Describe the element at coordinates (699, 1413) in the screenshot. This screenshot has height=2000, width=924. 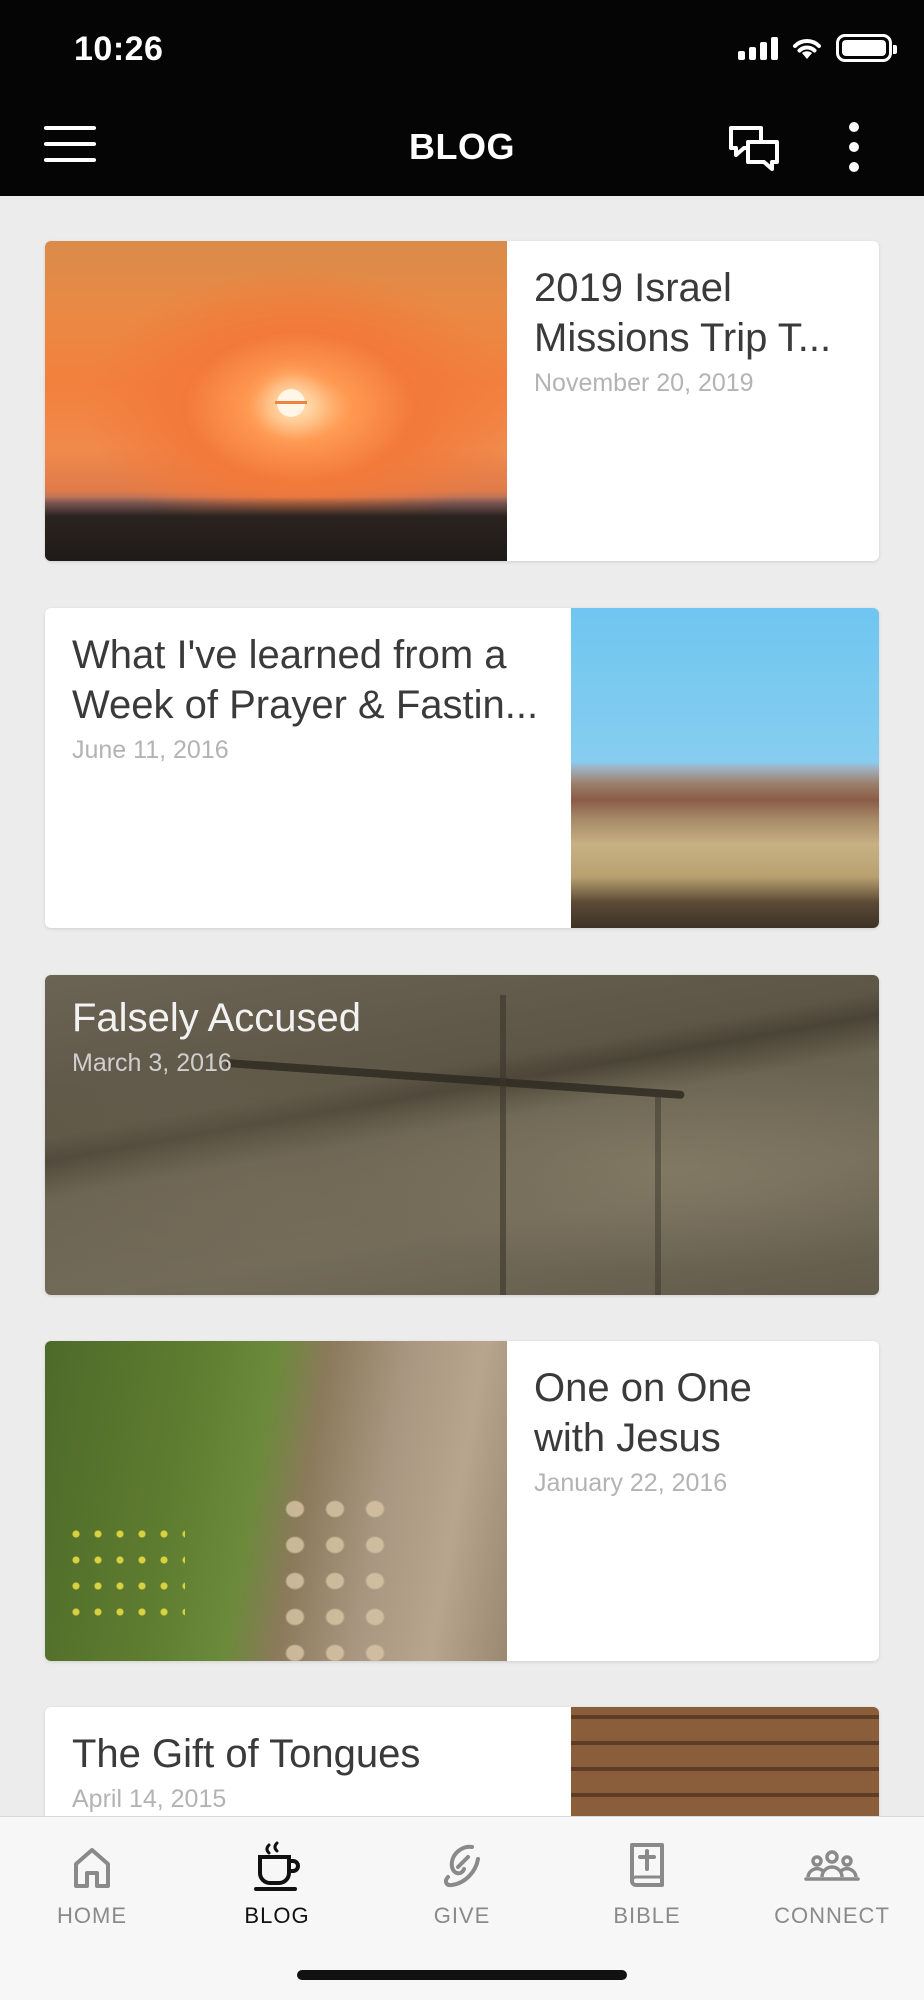
I see `post-title: One on One with Jesus` at that location.